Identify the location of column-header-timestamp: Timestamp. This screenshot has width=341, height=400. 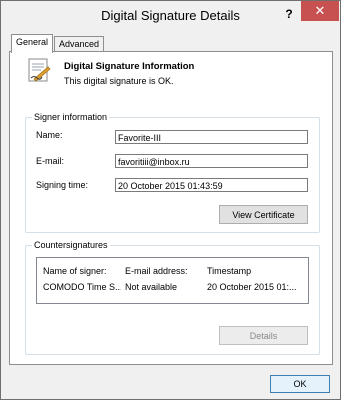
(257, 271).